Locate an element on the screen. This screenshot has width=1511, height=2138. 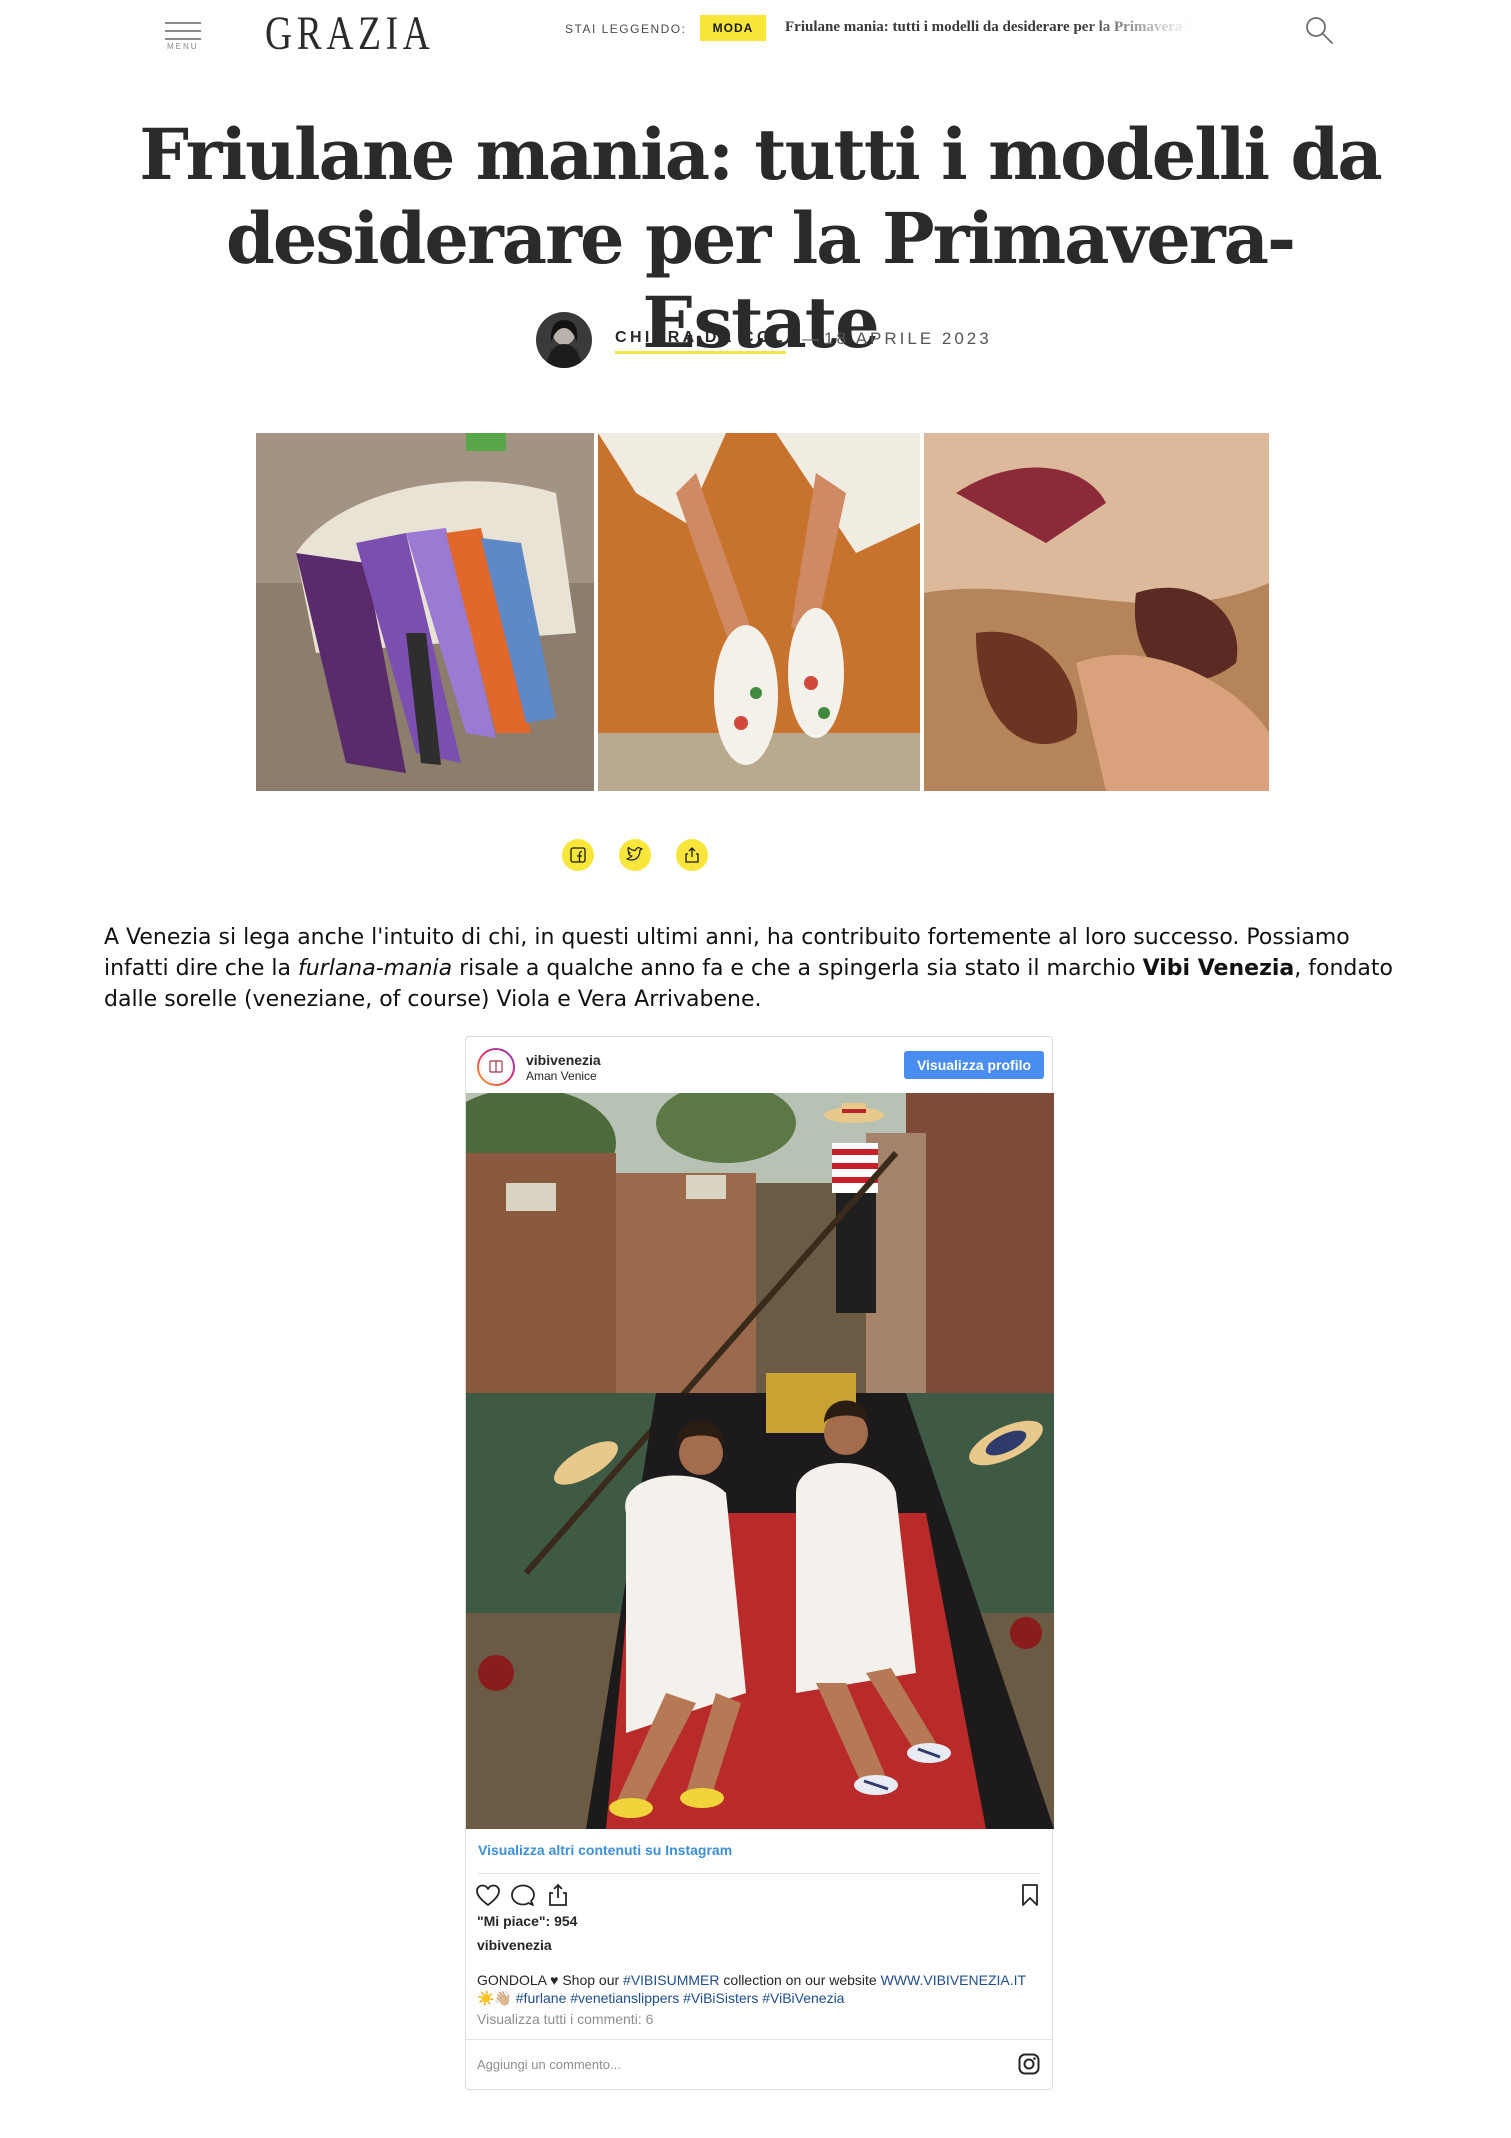
paragraph-emphasis: furlana-mania is located at coordinates (375, 968).